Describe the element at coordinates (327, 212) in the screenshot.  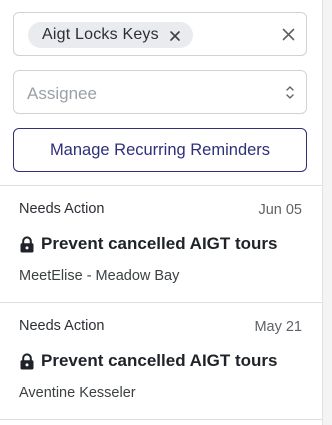
I see `scrollbar` at that location.